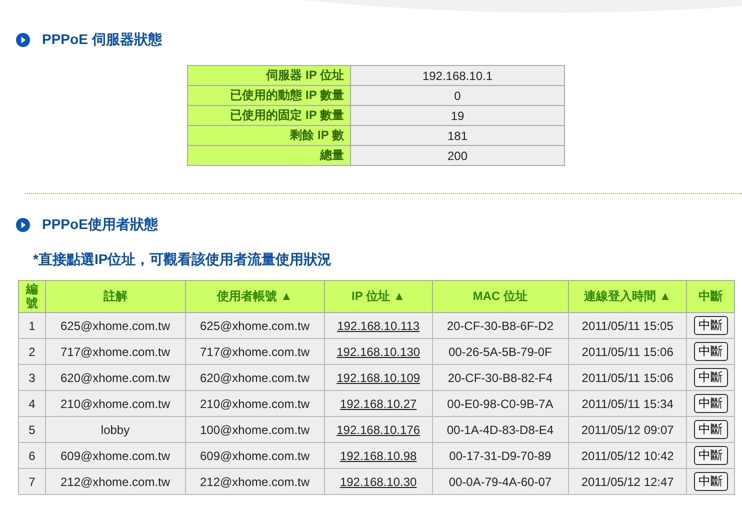  I want to click on section-title: PPPoE使用者狀態, so click(100, 225).